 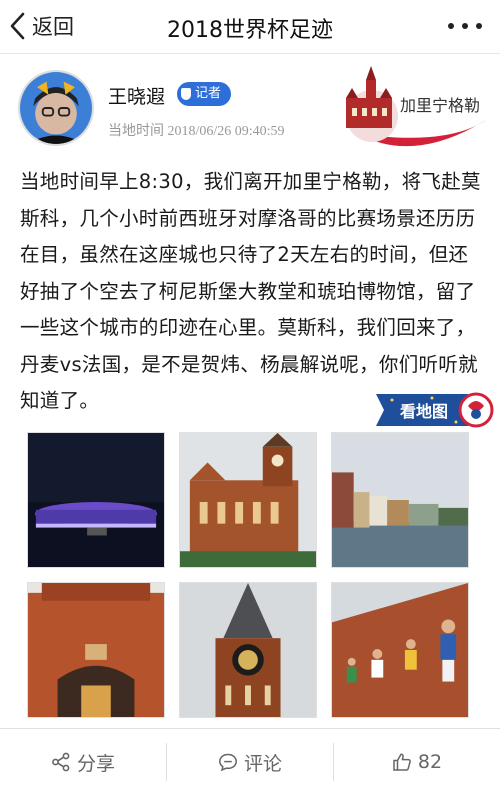 I want to click on location-tag: 加里宁格勒, so click(x=414, y=104).